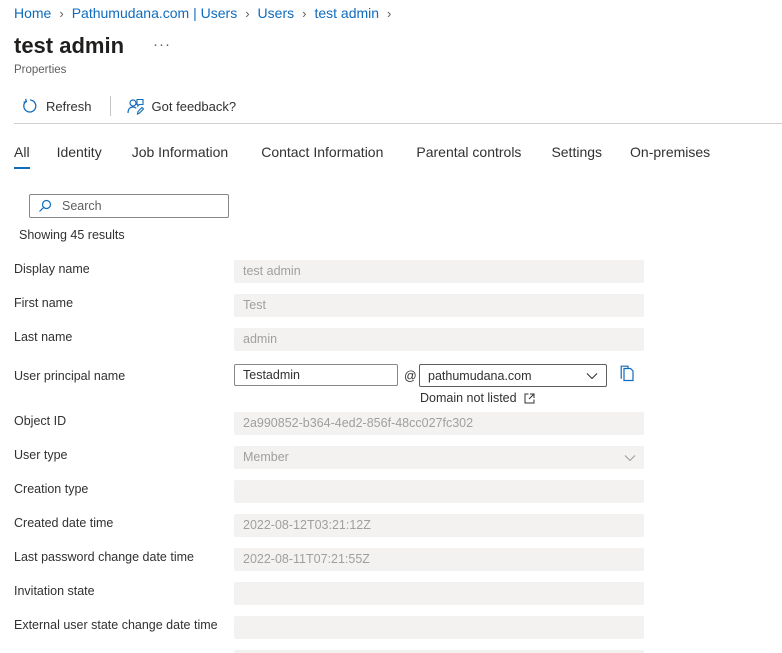 This screenshot has height=653, width=782. Describe the element at coordinates (162, 44) in the screenshot. I see `more-options-icon: ···` at that location.